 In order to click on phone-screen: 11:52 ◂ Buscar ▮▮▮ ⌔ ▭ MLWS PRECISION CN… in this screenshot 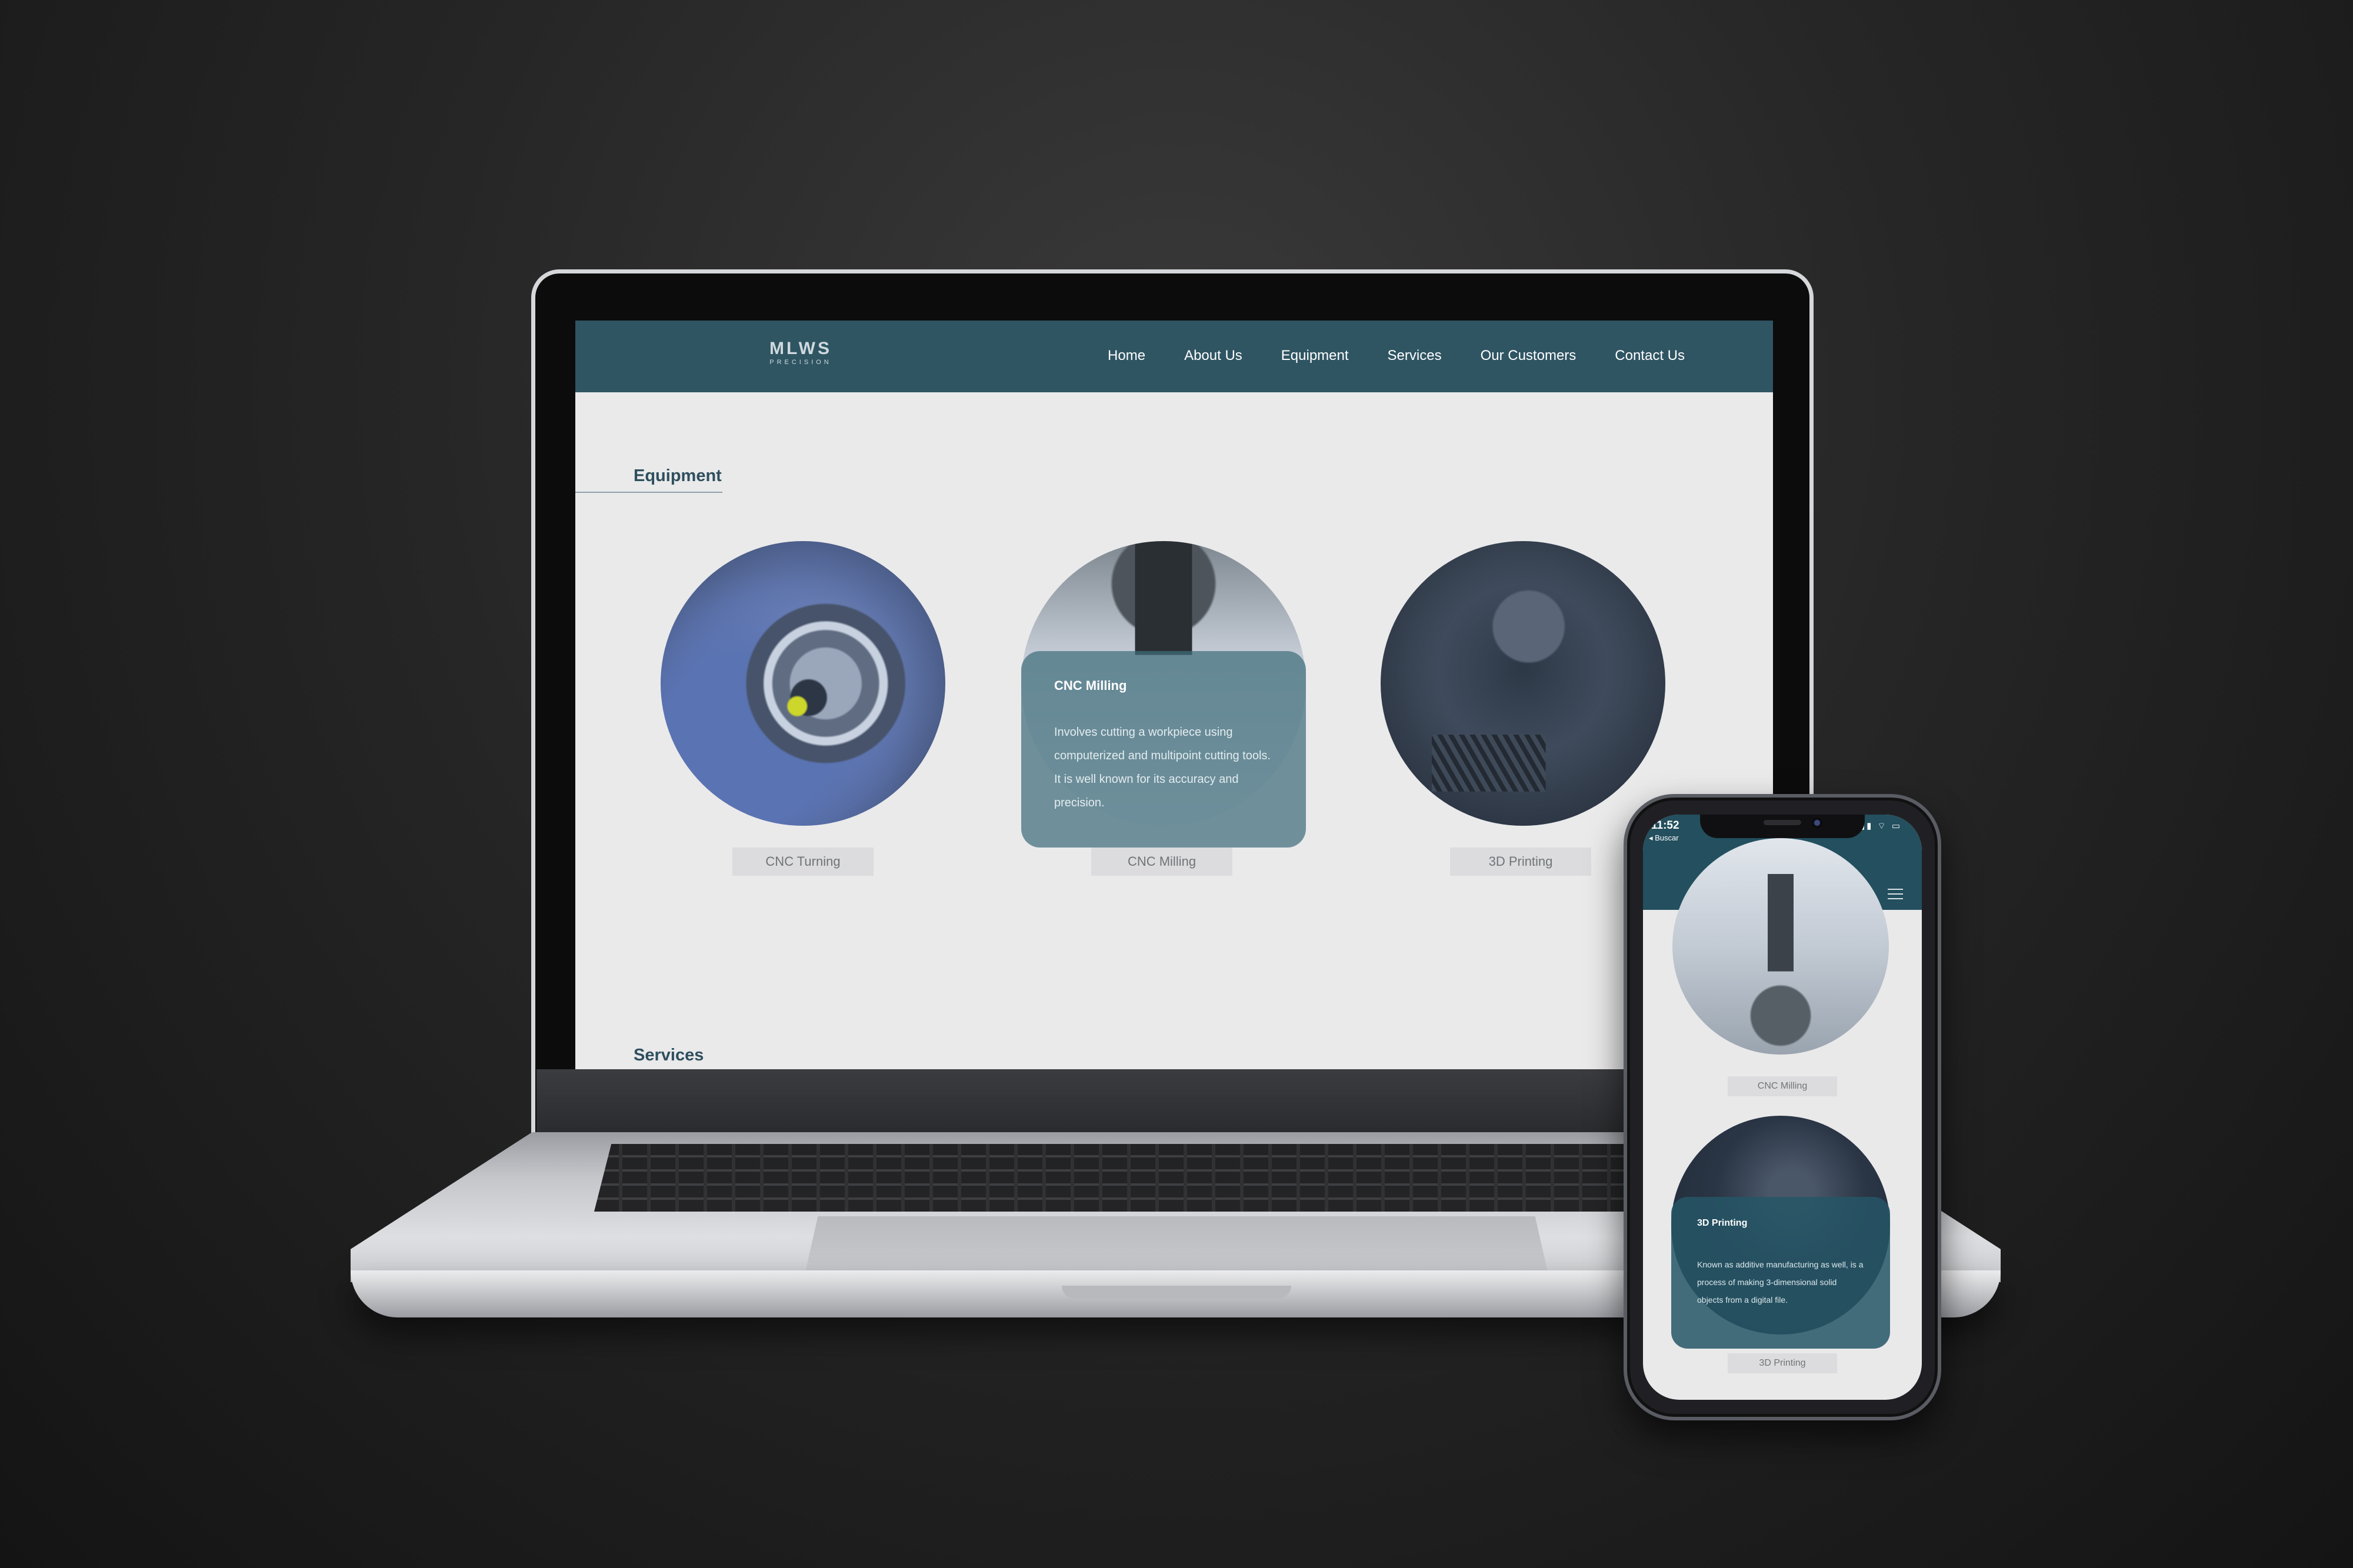, I will do `click(1782, 1107)`.